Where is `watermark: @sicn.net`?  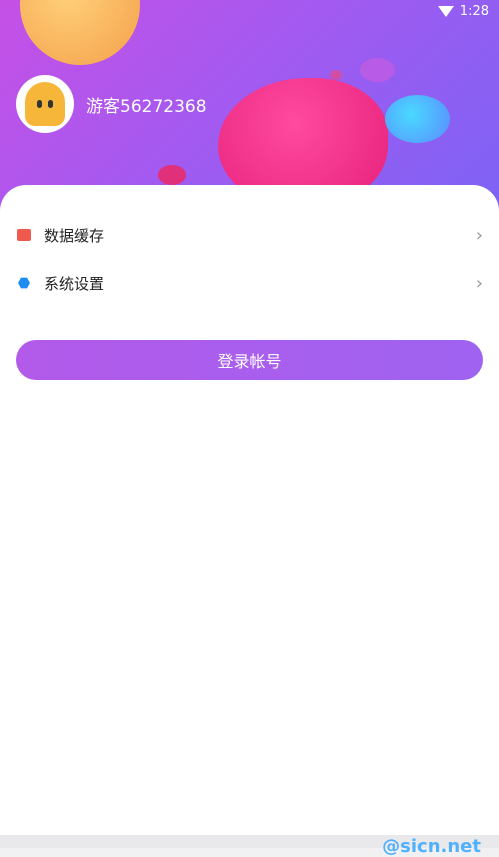 watermark: @sicn.net is located at coordinates (431, 846).